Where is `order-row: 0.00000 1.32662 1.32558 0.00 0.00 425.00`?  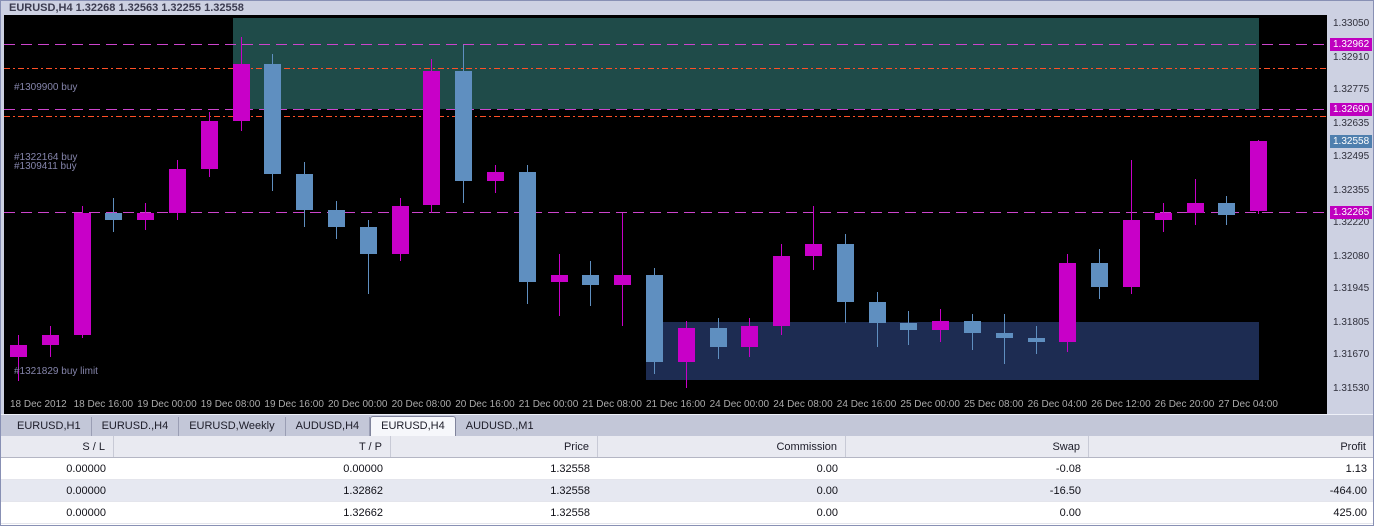 order-row: 0.00000 1.32662 1.32558 0.00 0.00 425.00 is located at coordinates (687, 513).